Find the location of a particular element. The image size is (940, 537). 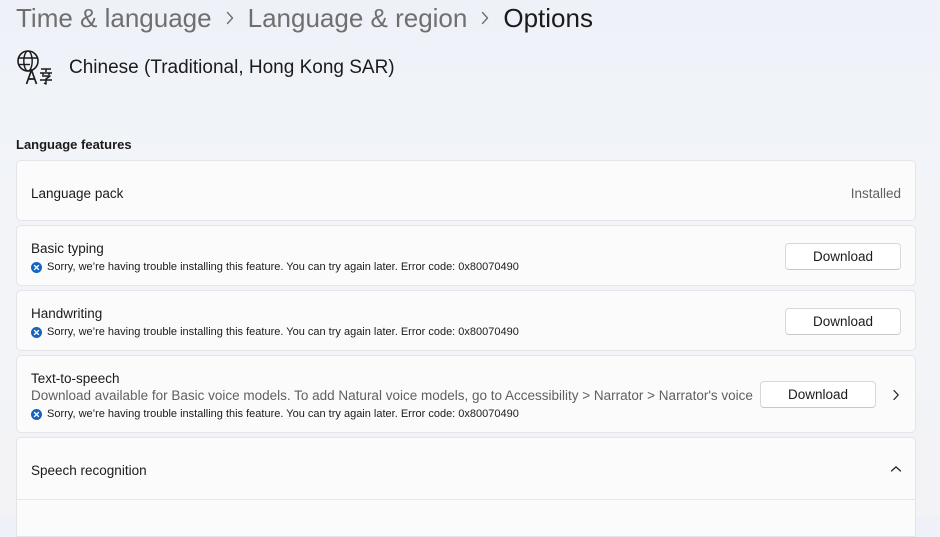

language-translate-icon is located at coordinates (35, 68).